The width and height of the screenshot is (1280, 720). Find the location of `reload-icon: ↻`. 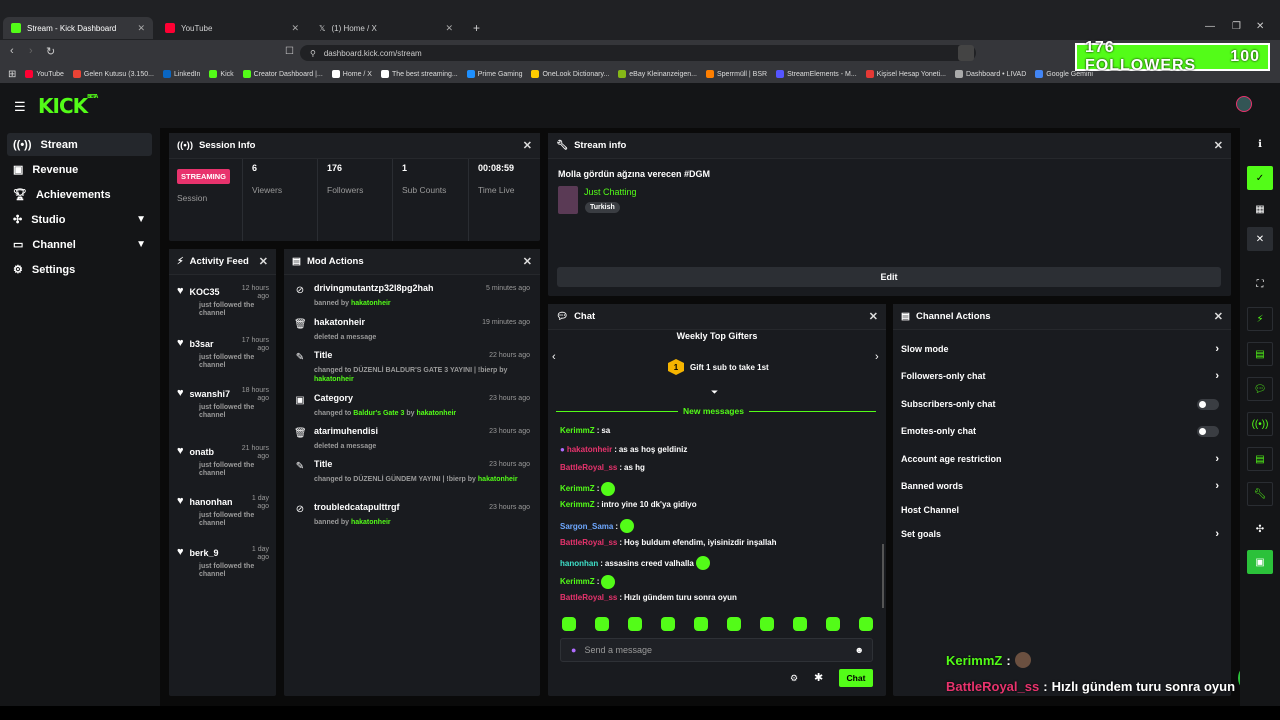

reload-icon: ↻ is located at coordinates (50, 51).